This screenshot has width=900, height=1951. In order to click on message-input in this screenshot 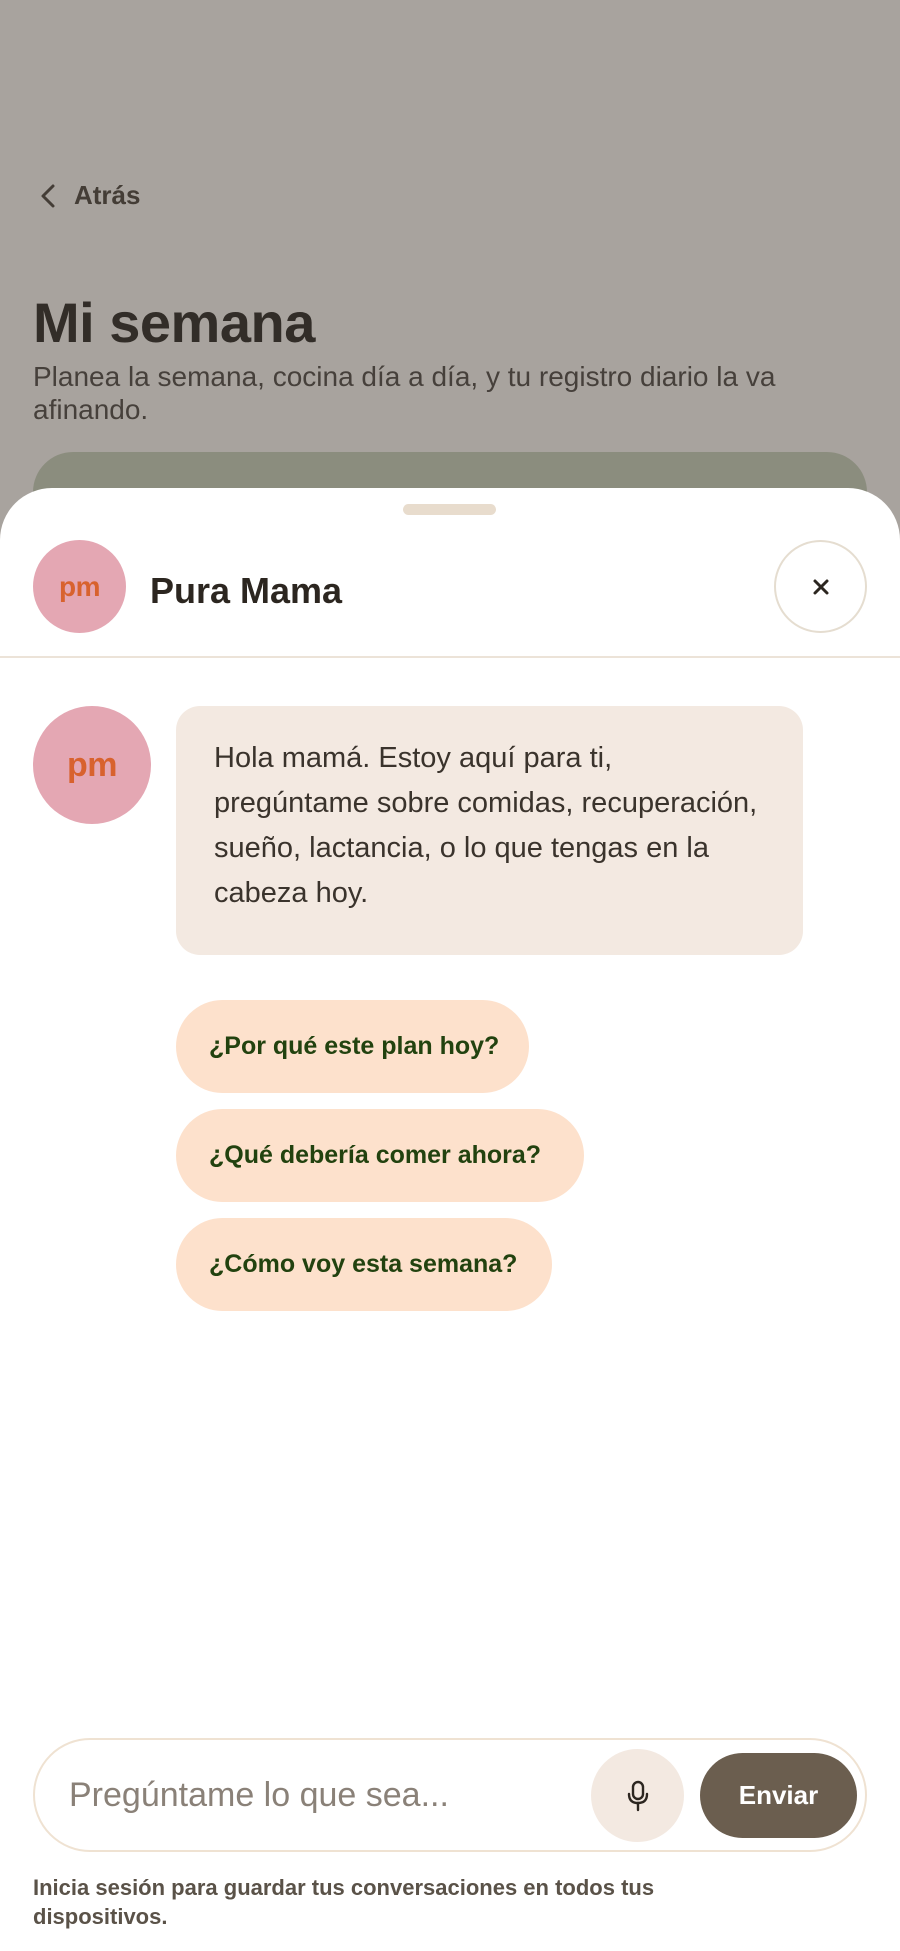, I will do `click(329, 1795)`.